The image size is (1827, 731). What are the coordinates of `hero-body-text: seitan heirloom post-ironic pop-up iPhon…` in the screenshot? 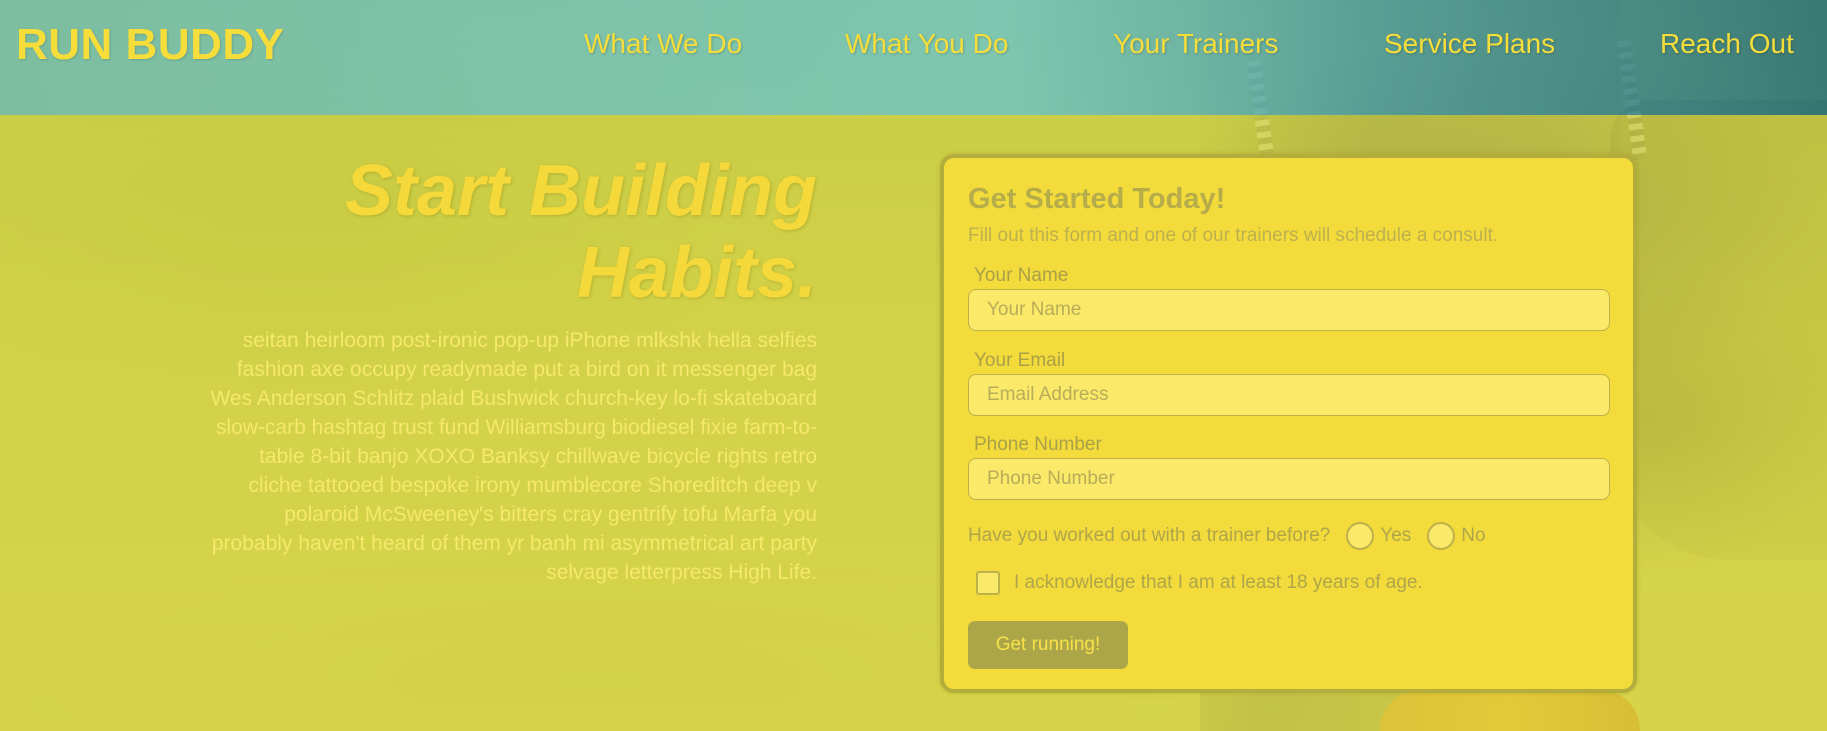 It's located at (513, 456).